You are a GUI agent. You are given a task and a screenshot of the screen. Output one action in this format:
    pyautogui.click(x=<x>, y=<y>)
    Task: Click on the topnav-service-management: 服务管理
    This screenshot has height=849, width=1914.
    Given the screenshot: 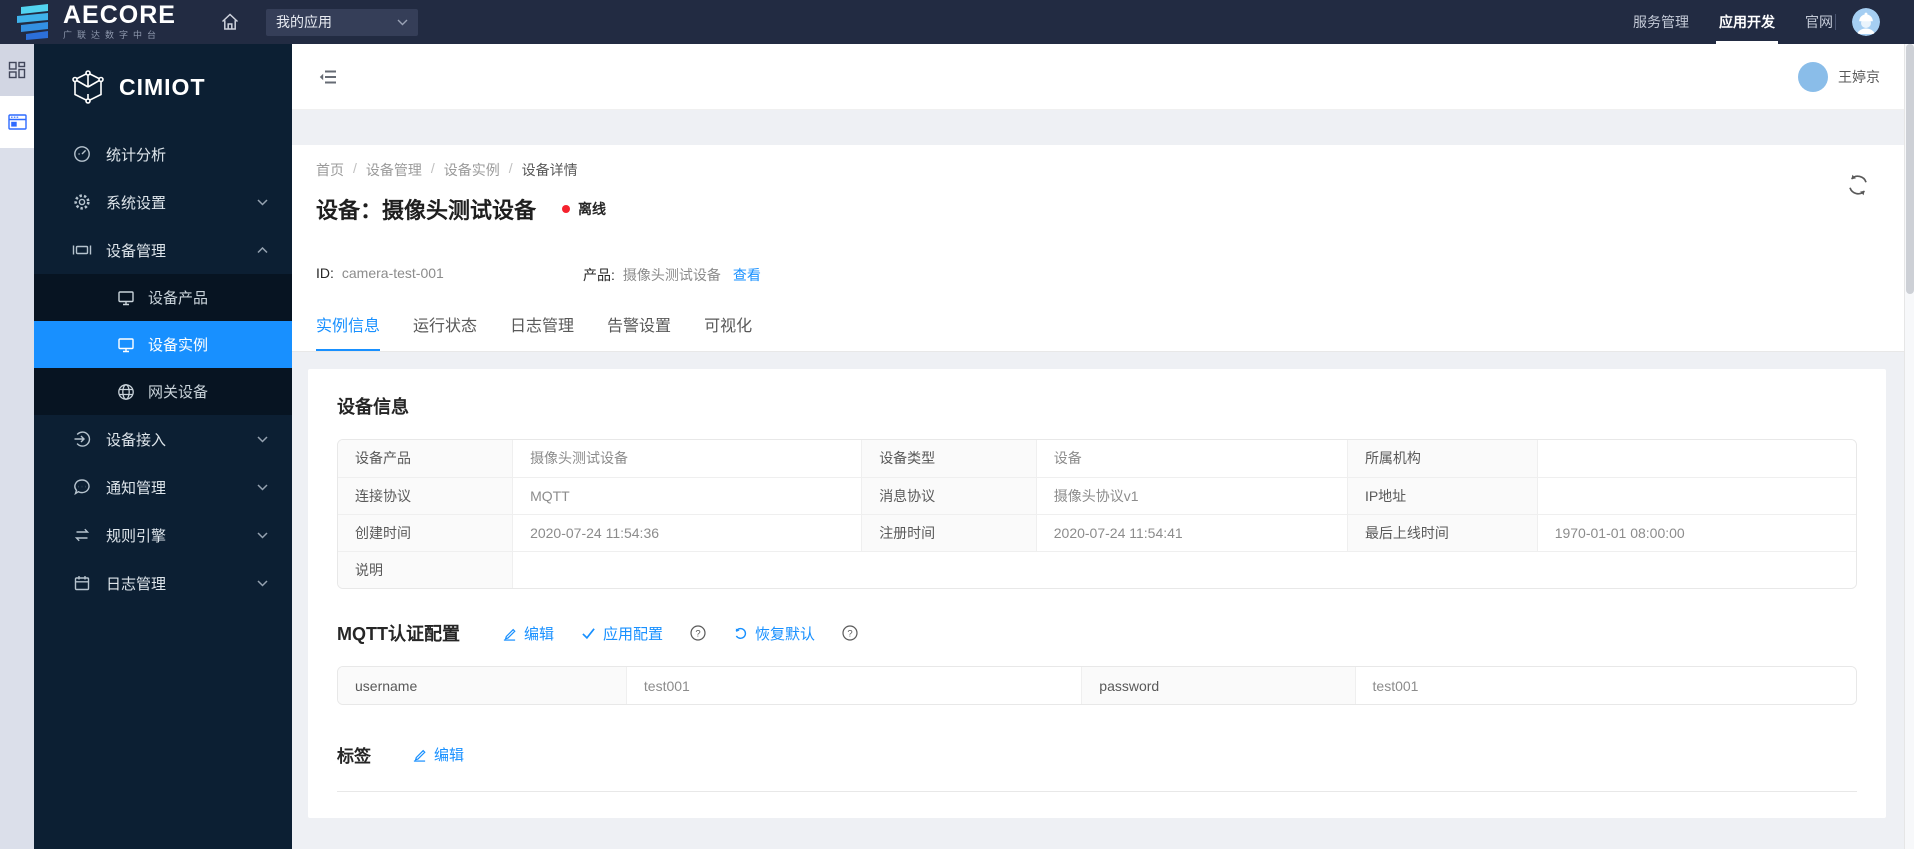 What is the action you would take?
    pyautogui.click(x=1661, y=22)
    